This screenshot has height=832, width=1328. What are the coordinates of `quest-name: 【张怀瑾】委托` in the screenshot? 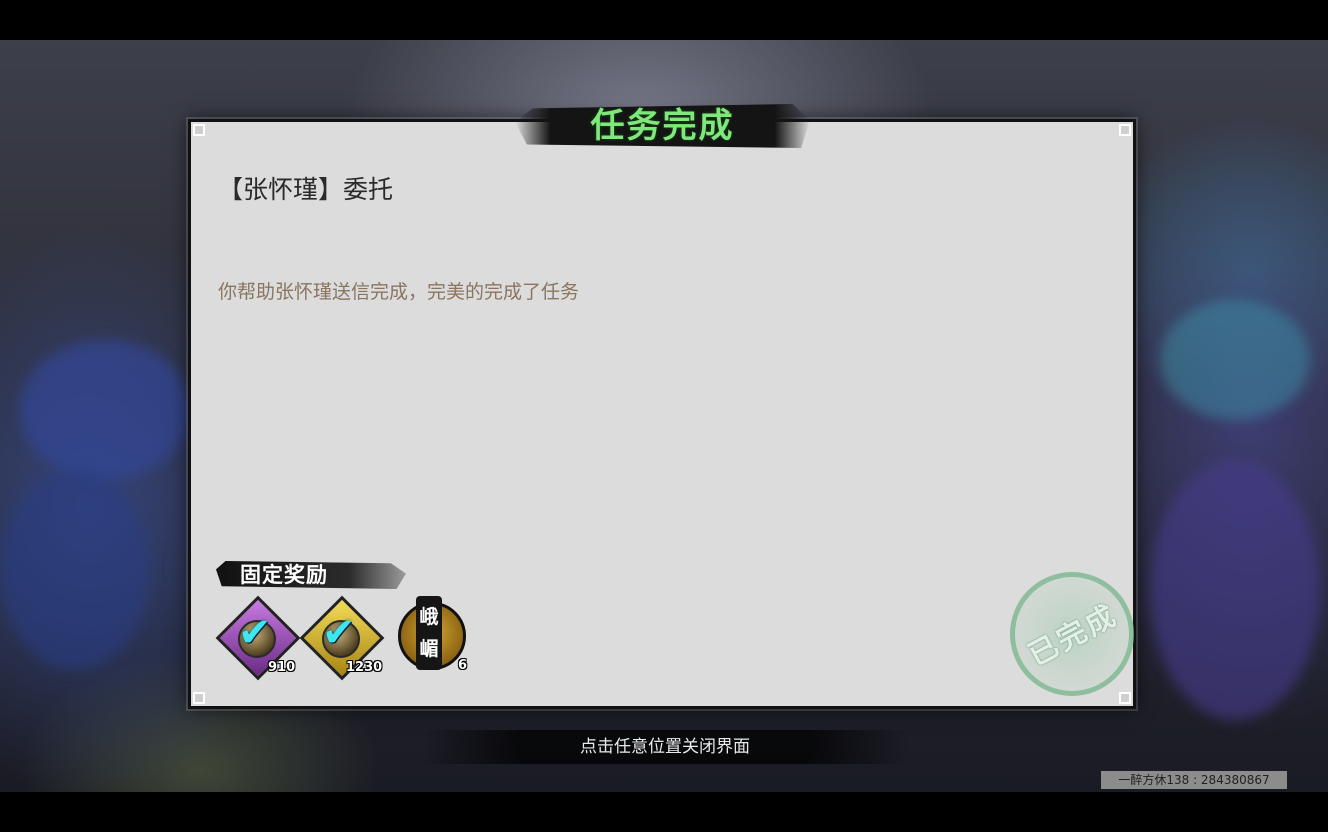 It's located at (306, 189).